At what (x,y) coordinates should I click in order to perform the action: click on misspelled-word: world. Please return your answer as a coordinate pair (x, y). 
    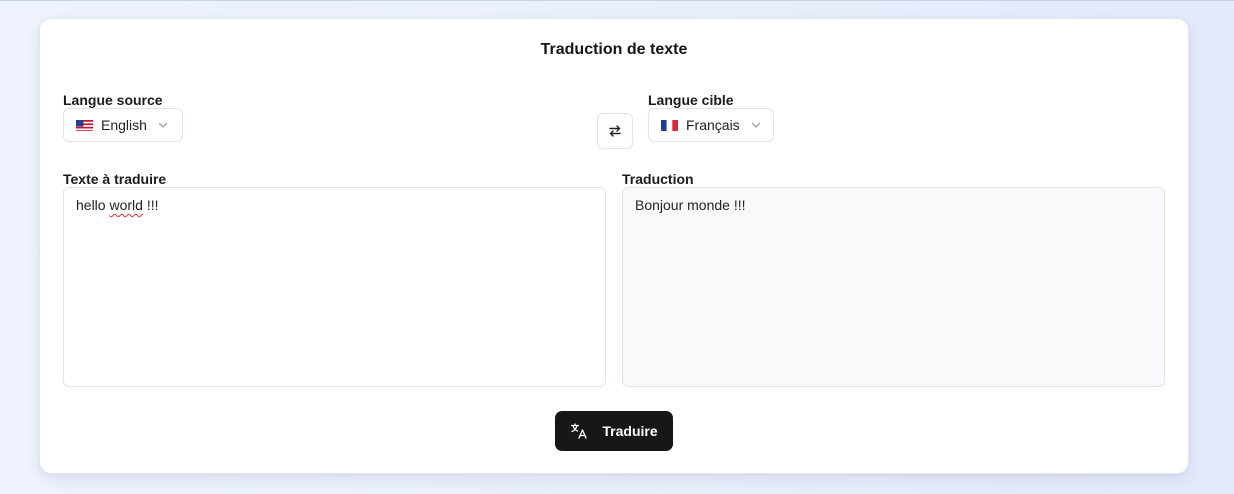
    Looking at the image, I should click on (126, 205).